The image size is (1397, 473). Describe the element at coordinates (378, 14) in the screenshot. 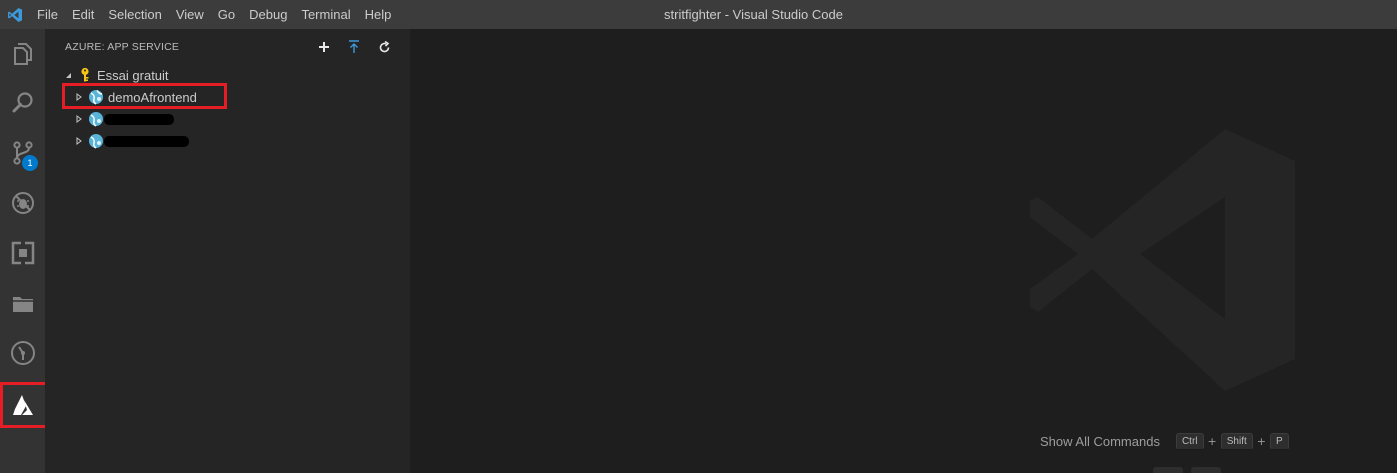

I see `menu-help: Help` at that location.